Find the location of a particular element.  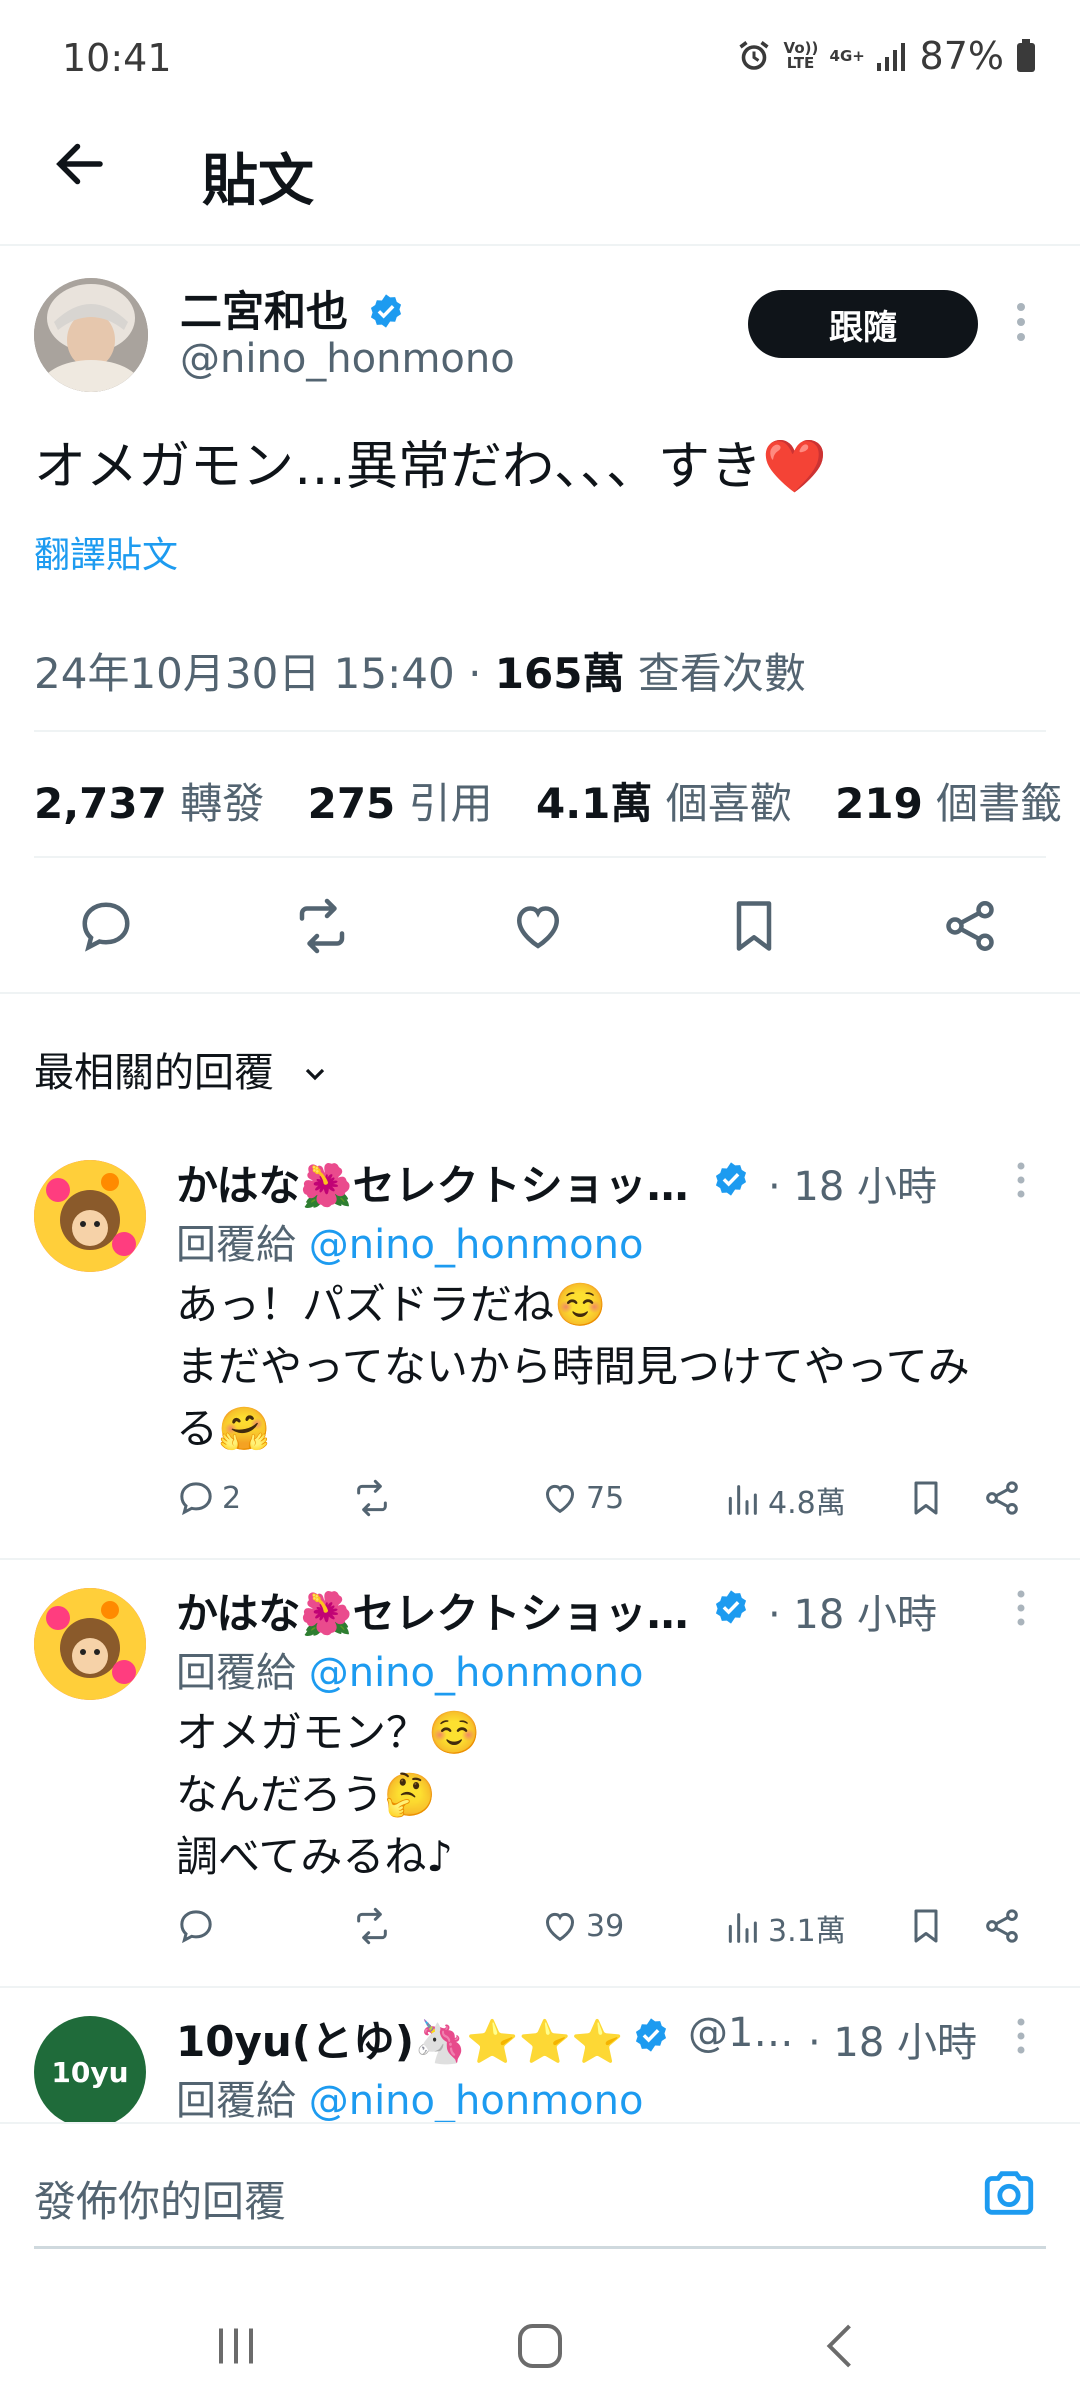

reply-text-line: まだやってないから時間見つけてやってみ is located at coordinates (573, 1366).